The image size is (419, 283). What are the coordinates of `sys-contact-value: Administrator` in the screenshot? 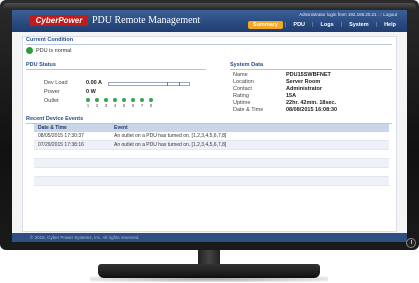 It's located at (304, 89).